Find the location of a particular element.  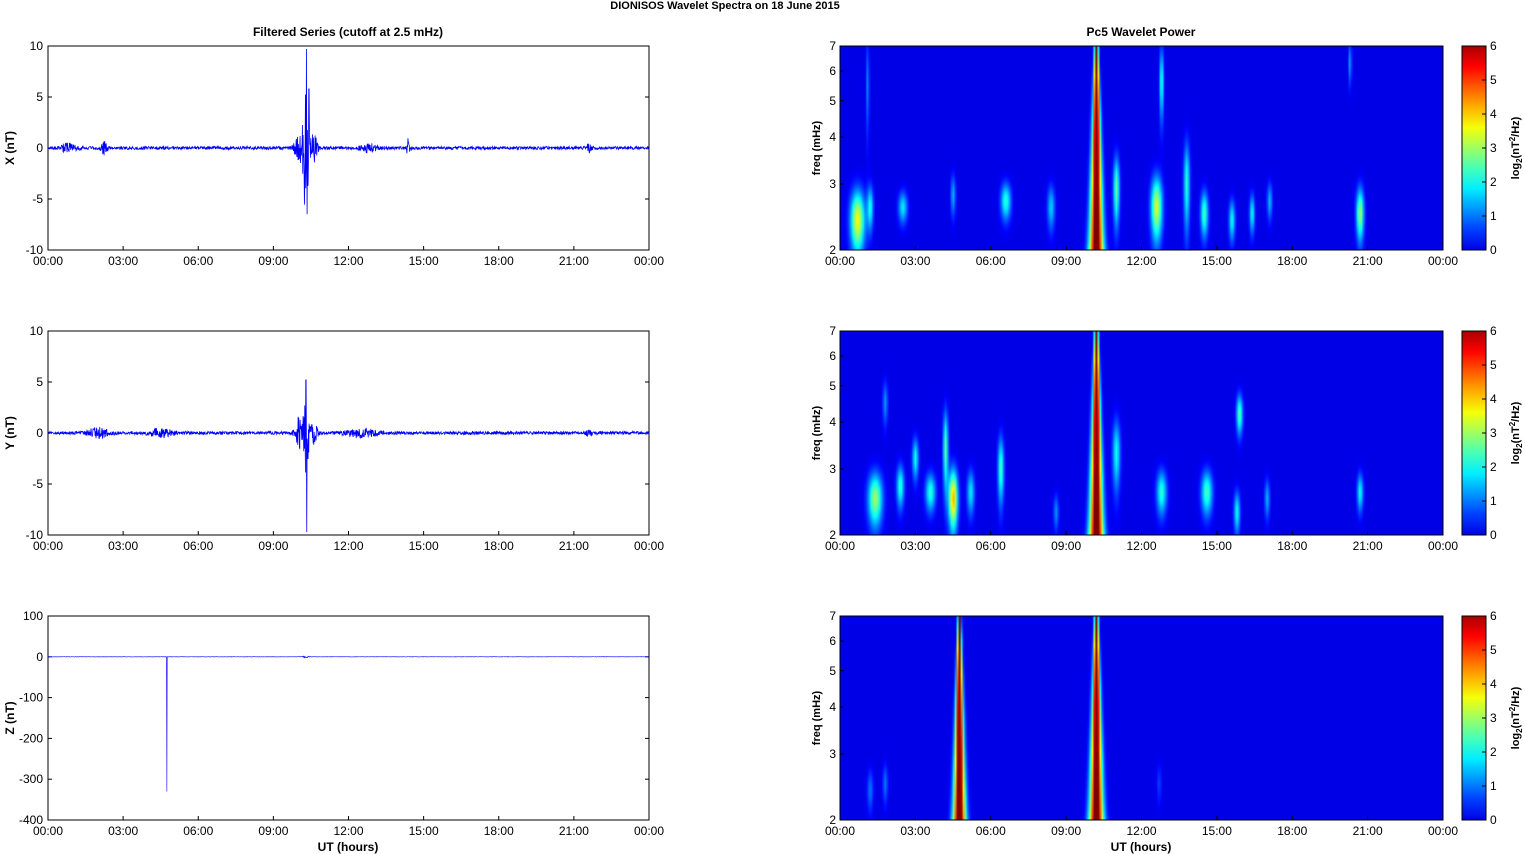

spectrogram-3-colorbar-tick-label: 5 is located at coordinates (1493, 650).